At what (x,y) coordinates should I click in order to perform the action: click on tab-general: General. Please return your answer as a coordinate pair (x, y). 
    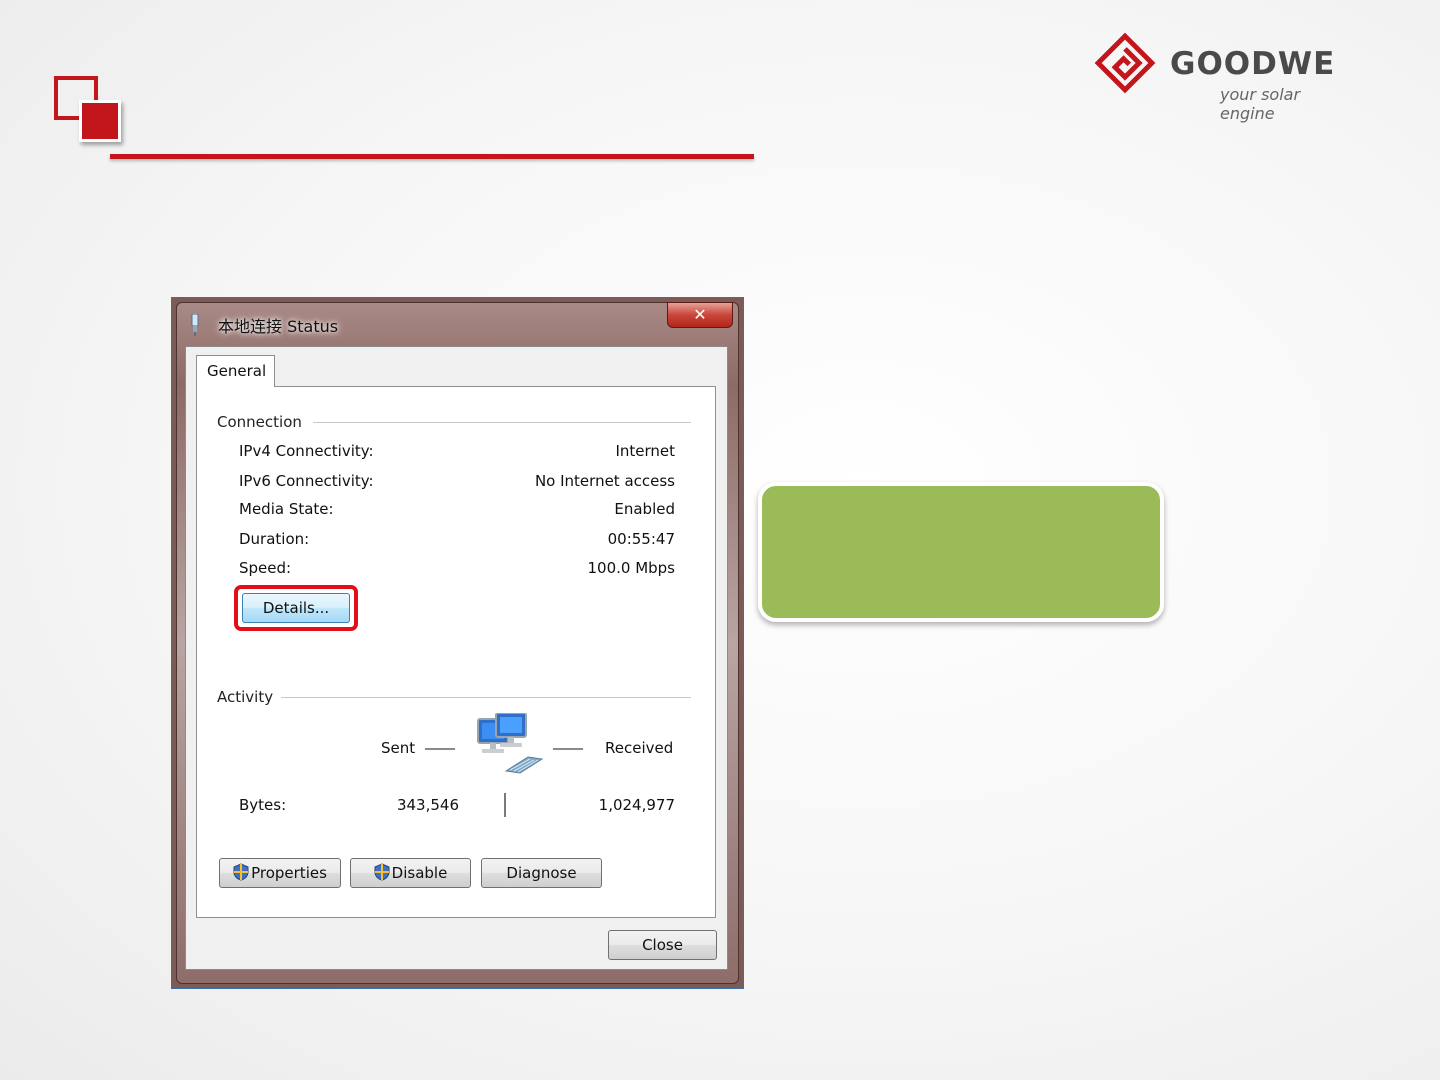
    Looking at the image, I should click on (235, 371).